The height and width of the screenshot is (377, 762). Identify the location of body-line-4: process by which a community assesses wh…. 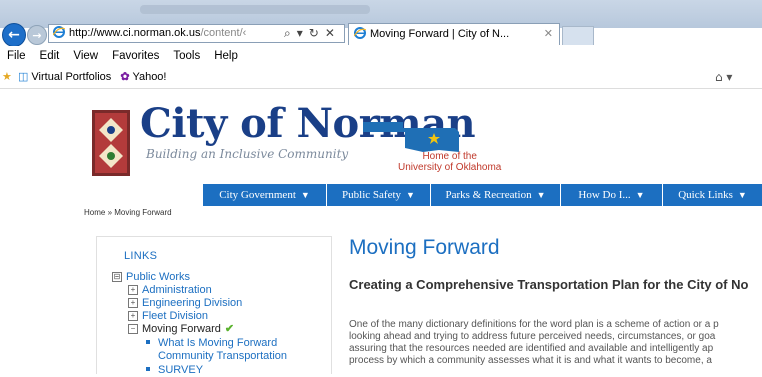
(530, 360).